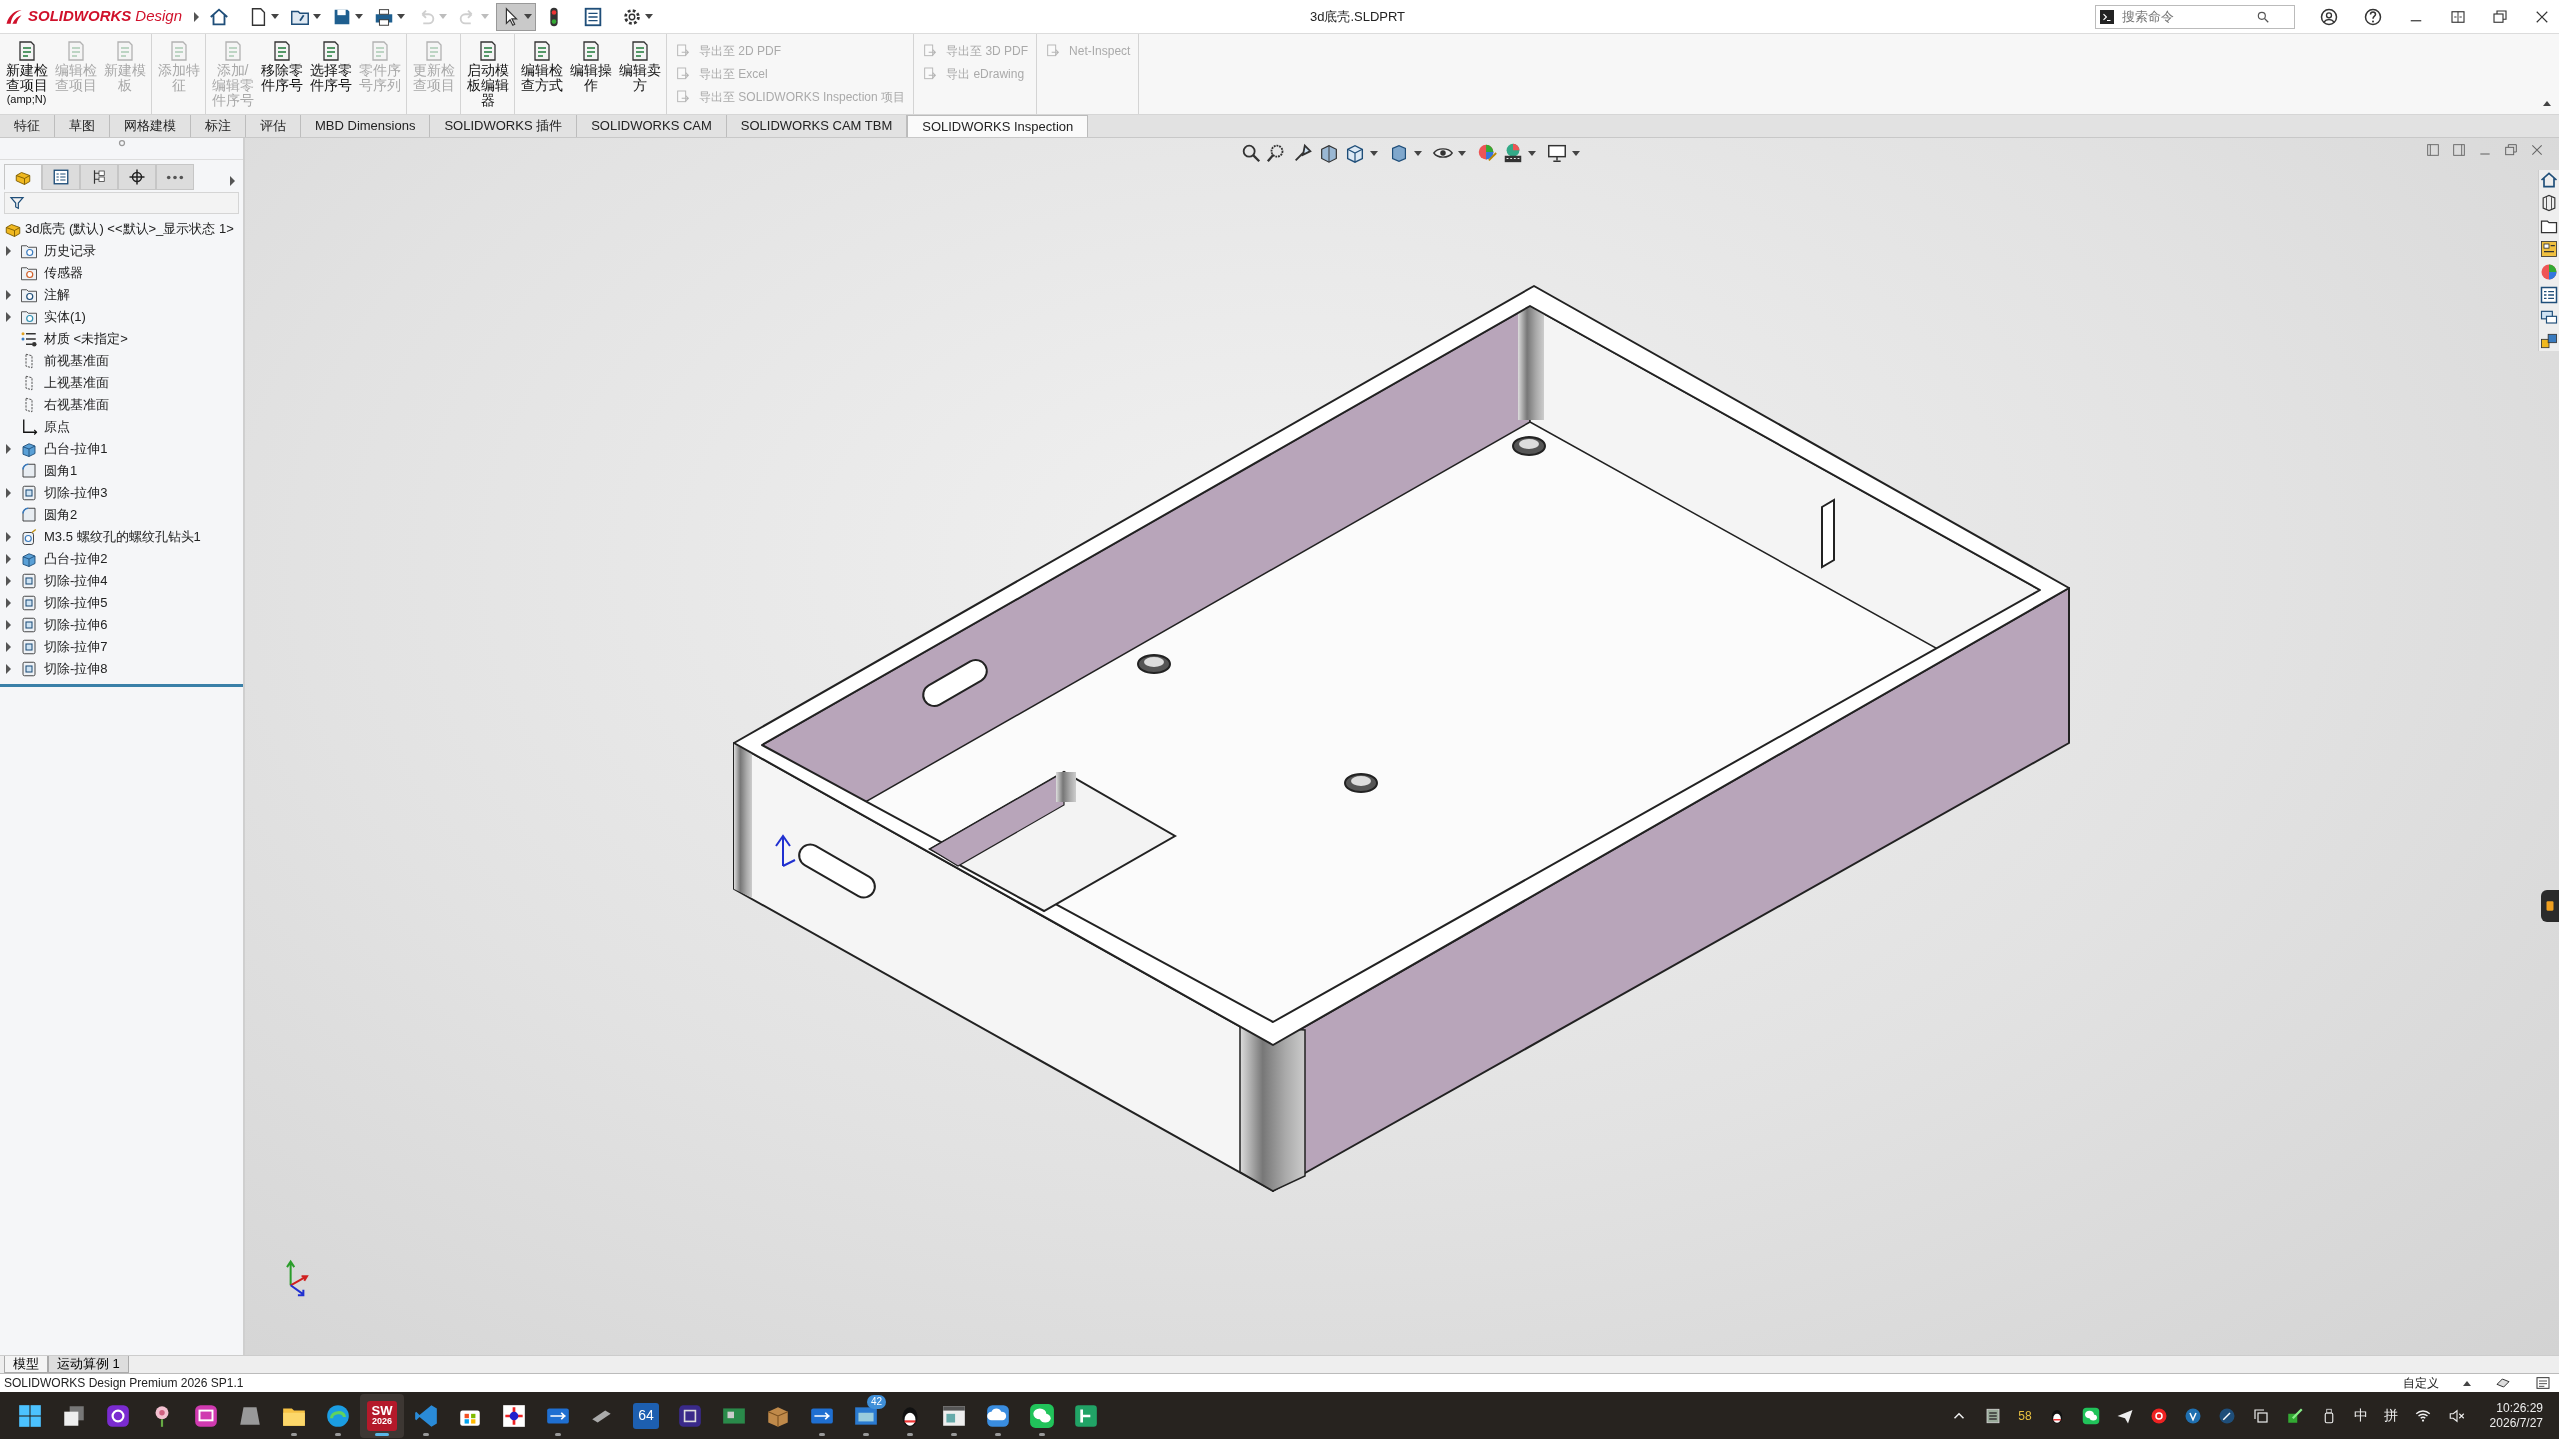  I want to click on select-button, so click(516, 16).